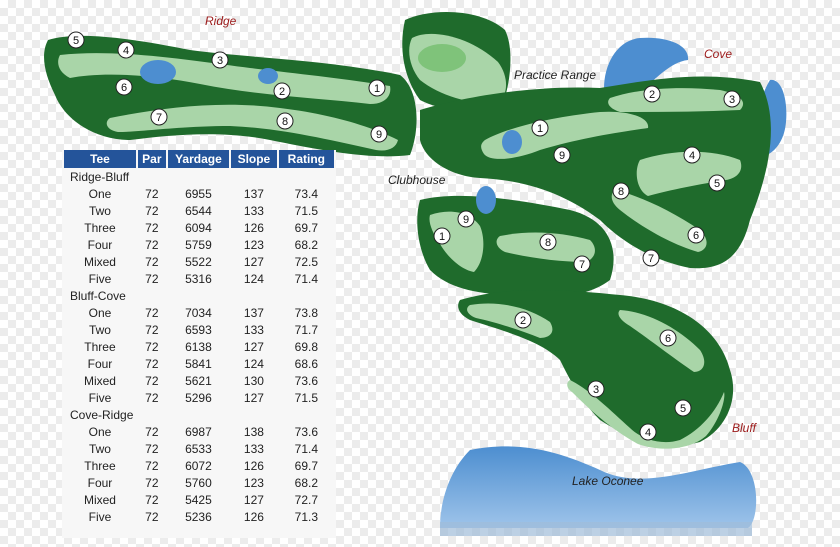 This screenshot has width=840, height=547. What do you see at coordinates (306, 380) in the screenshot?
I see `rating-cell: 73.6` at bounding box center [306, 380].